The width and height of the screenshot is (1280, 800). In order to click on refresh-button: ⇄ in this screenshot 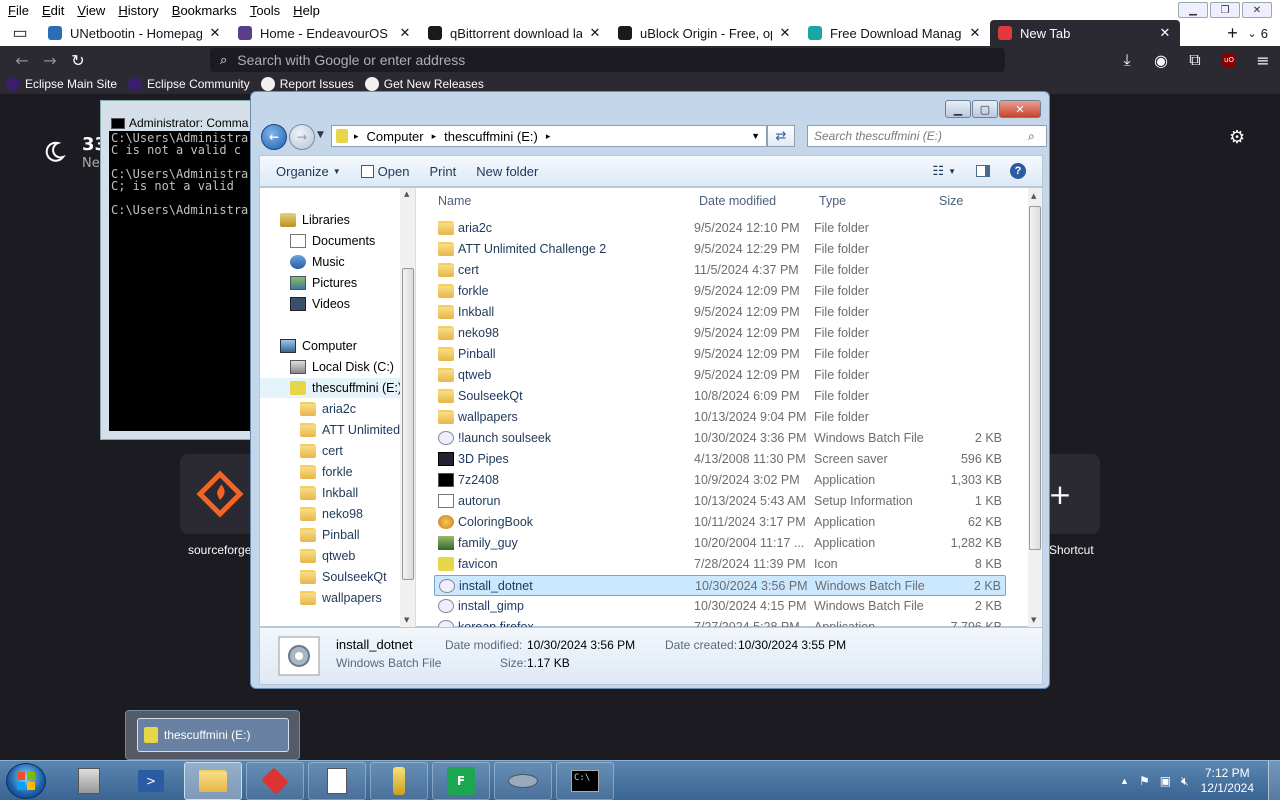, I will do `click(781, 136)`.